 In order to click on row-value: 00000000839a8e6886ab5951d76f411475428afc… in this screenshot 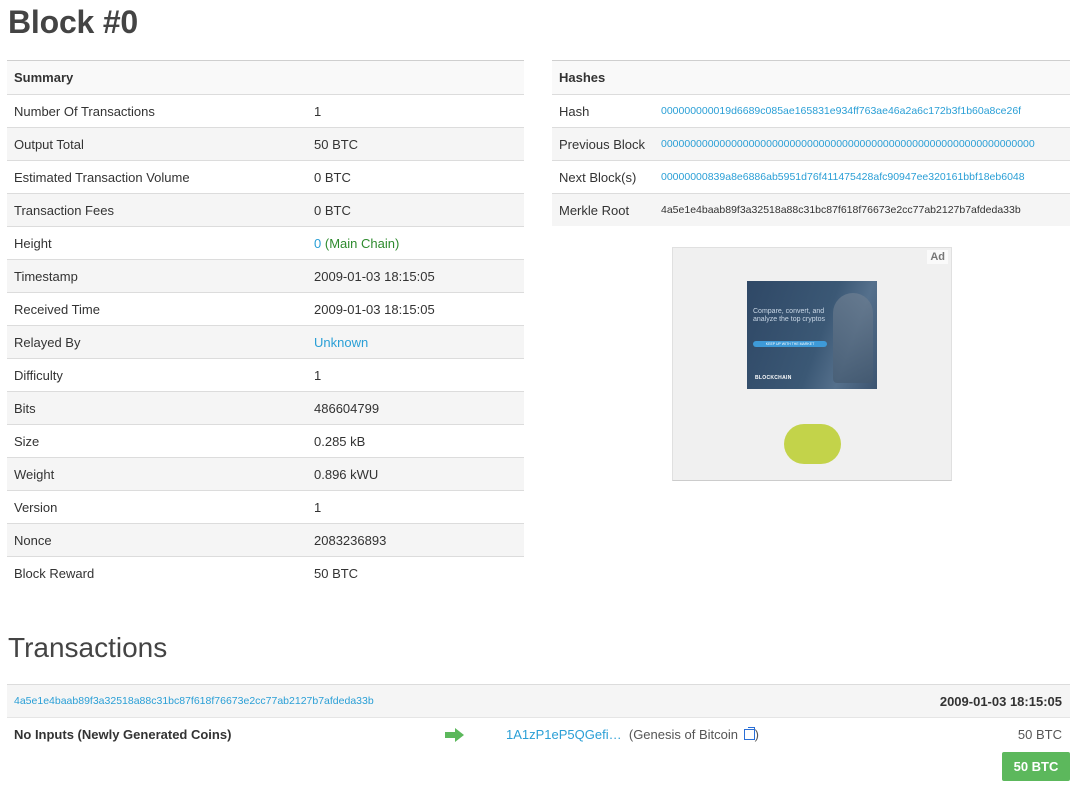, I will do `click(862, 177)`.